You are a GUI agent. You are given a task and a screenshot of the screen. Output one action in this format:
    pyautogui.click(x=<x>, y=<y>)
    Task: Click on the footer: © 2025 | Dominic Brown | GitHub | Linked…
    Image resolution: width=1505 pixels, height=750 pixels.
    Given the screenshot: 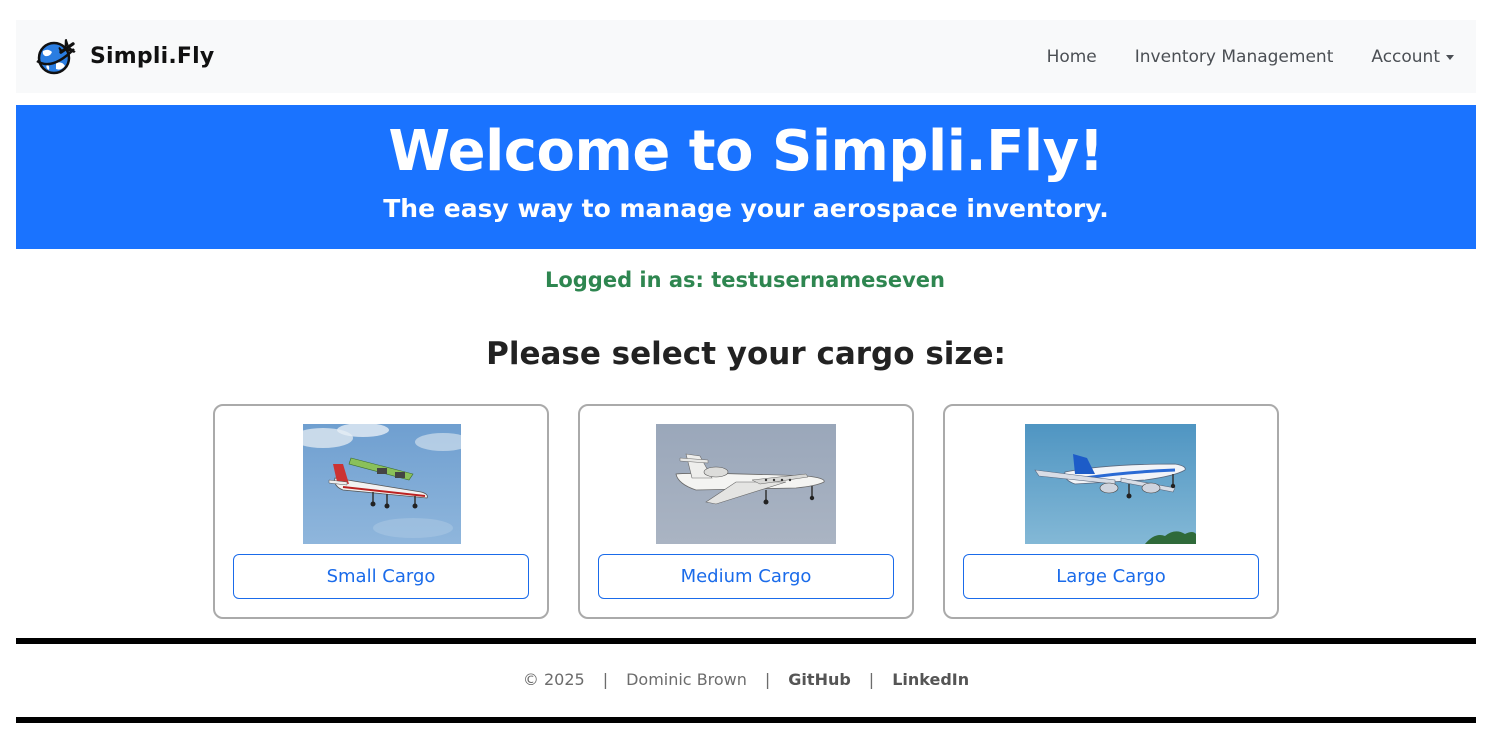 What is the action you would take?
    pyautogui.click(x=746, y=679)
    